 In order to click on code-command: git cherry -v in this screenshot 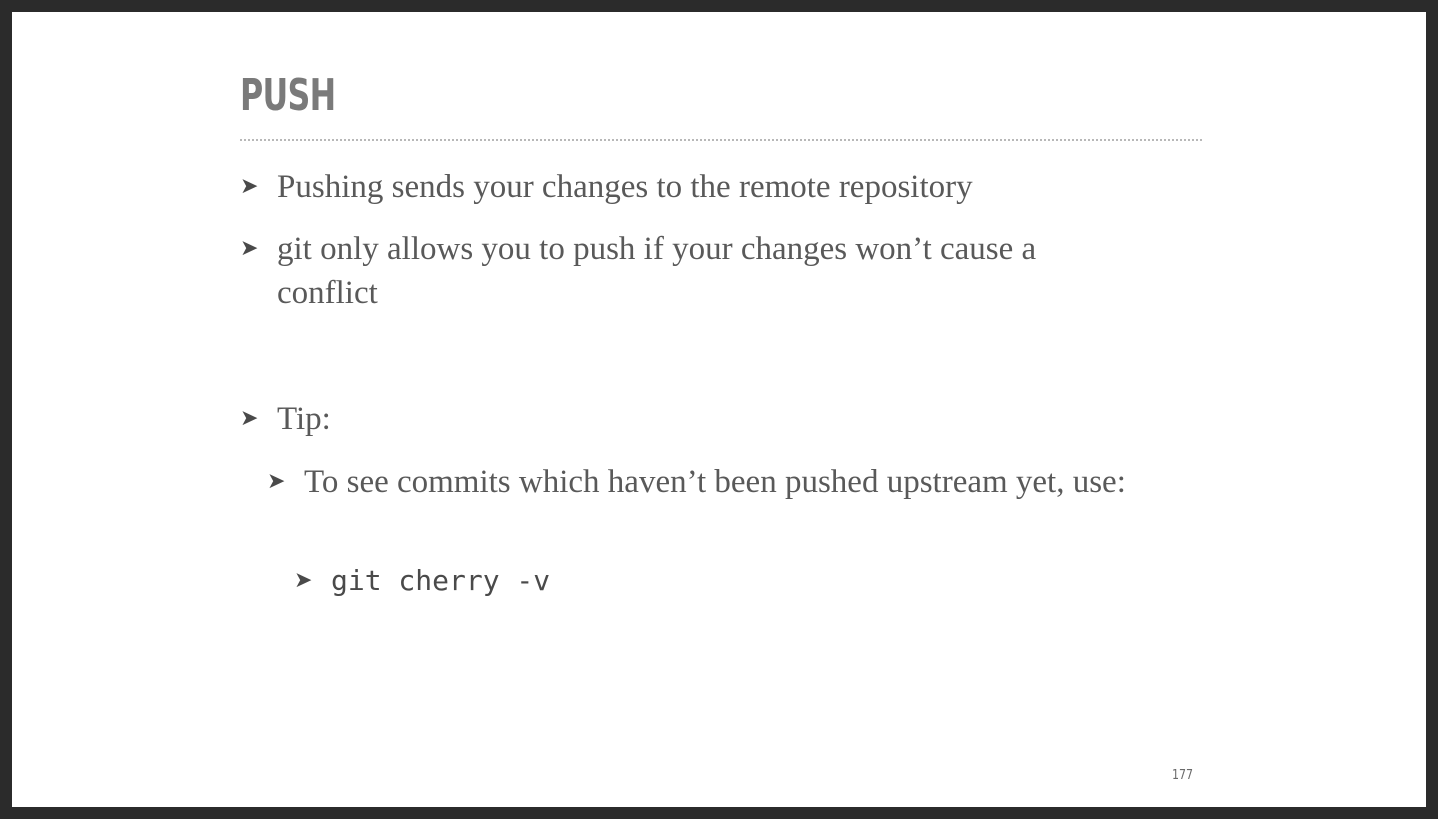, I will do `click(441, 580)`.